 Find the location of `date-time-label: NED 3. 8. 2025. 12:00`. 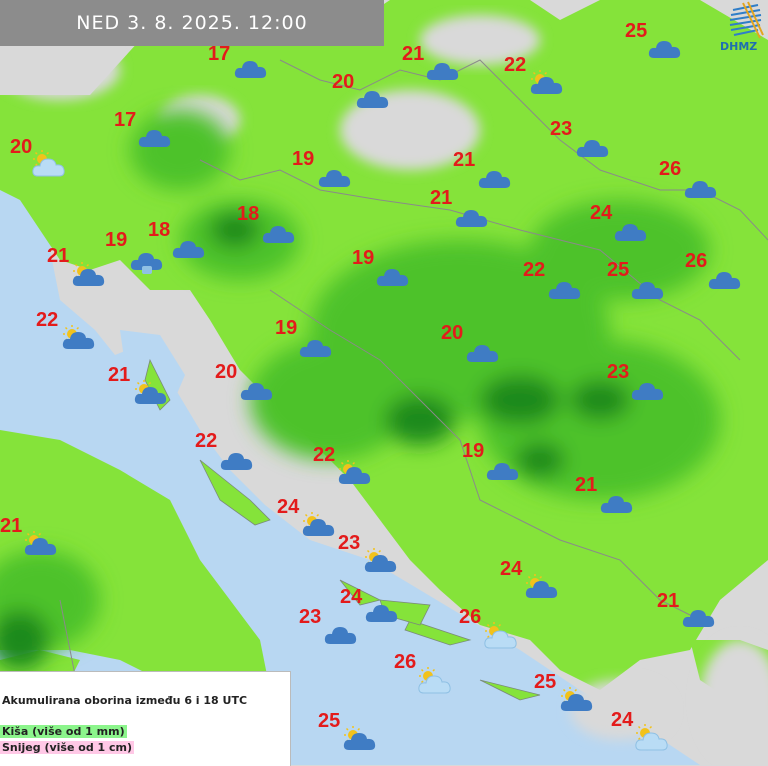

date-time-label: NED 3. 8. 2025. 12:00 is located at coordinates (192, 23).